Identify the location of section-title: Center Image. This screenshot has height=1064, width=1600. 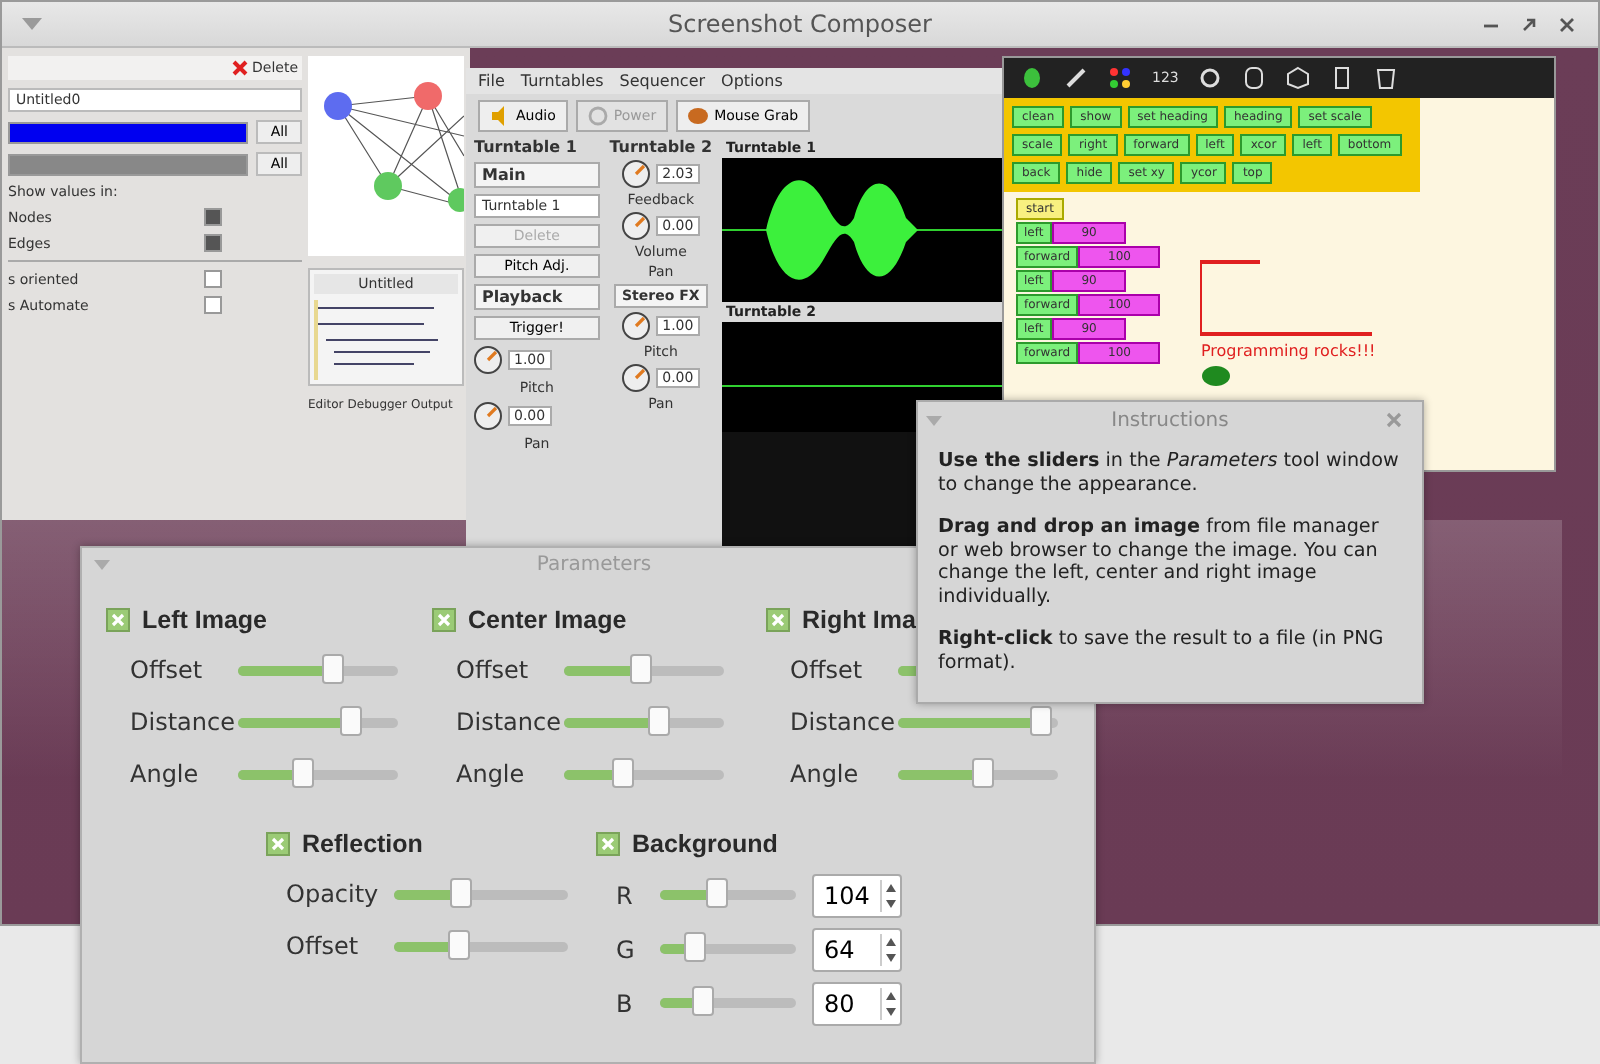
(547, 620).